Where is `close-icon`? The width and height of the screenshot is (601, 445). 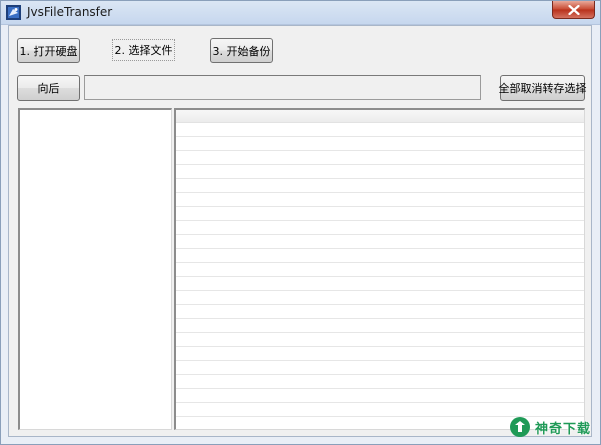
close-icon is located at coordinates (574, 10).